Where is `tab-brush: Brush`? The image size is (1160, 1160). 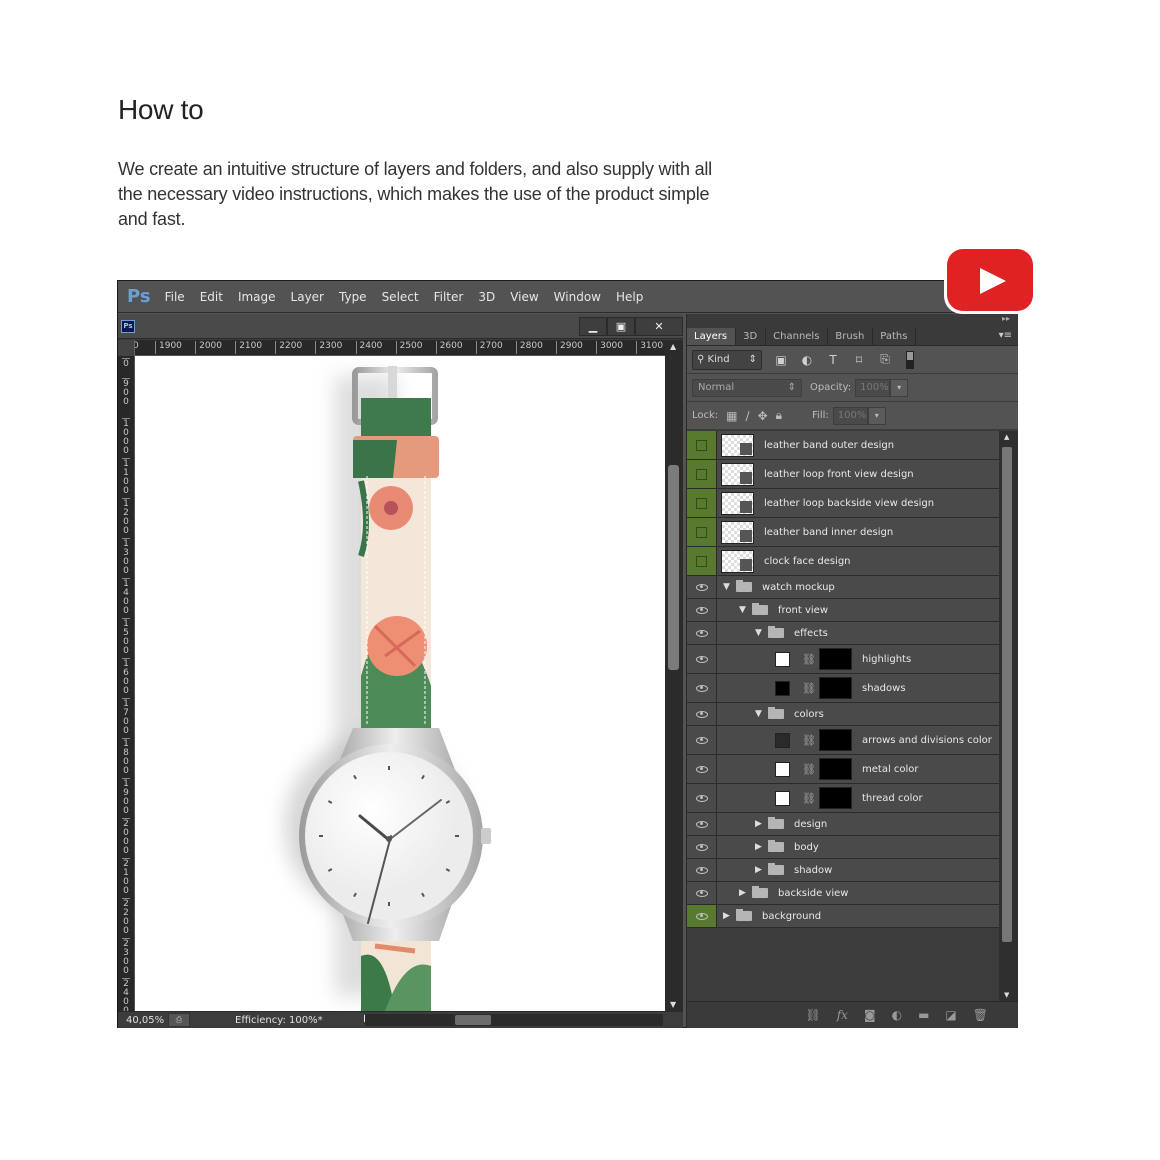
tab-brush: Brush is located at coordinates (851, 336).